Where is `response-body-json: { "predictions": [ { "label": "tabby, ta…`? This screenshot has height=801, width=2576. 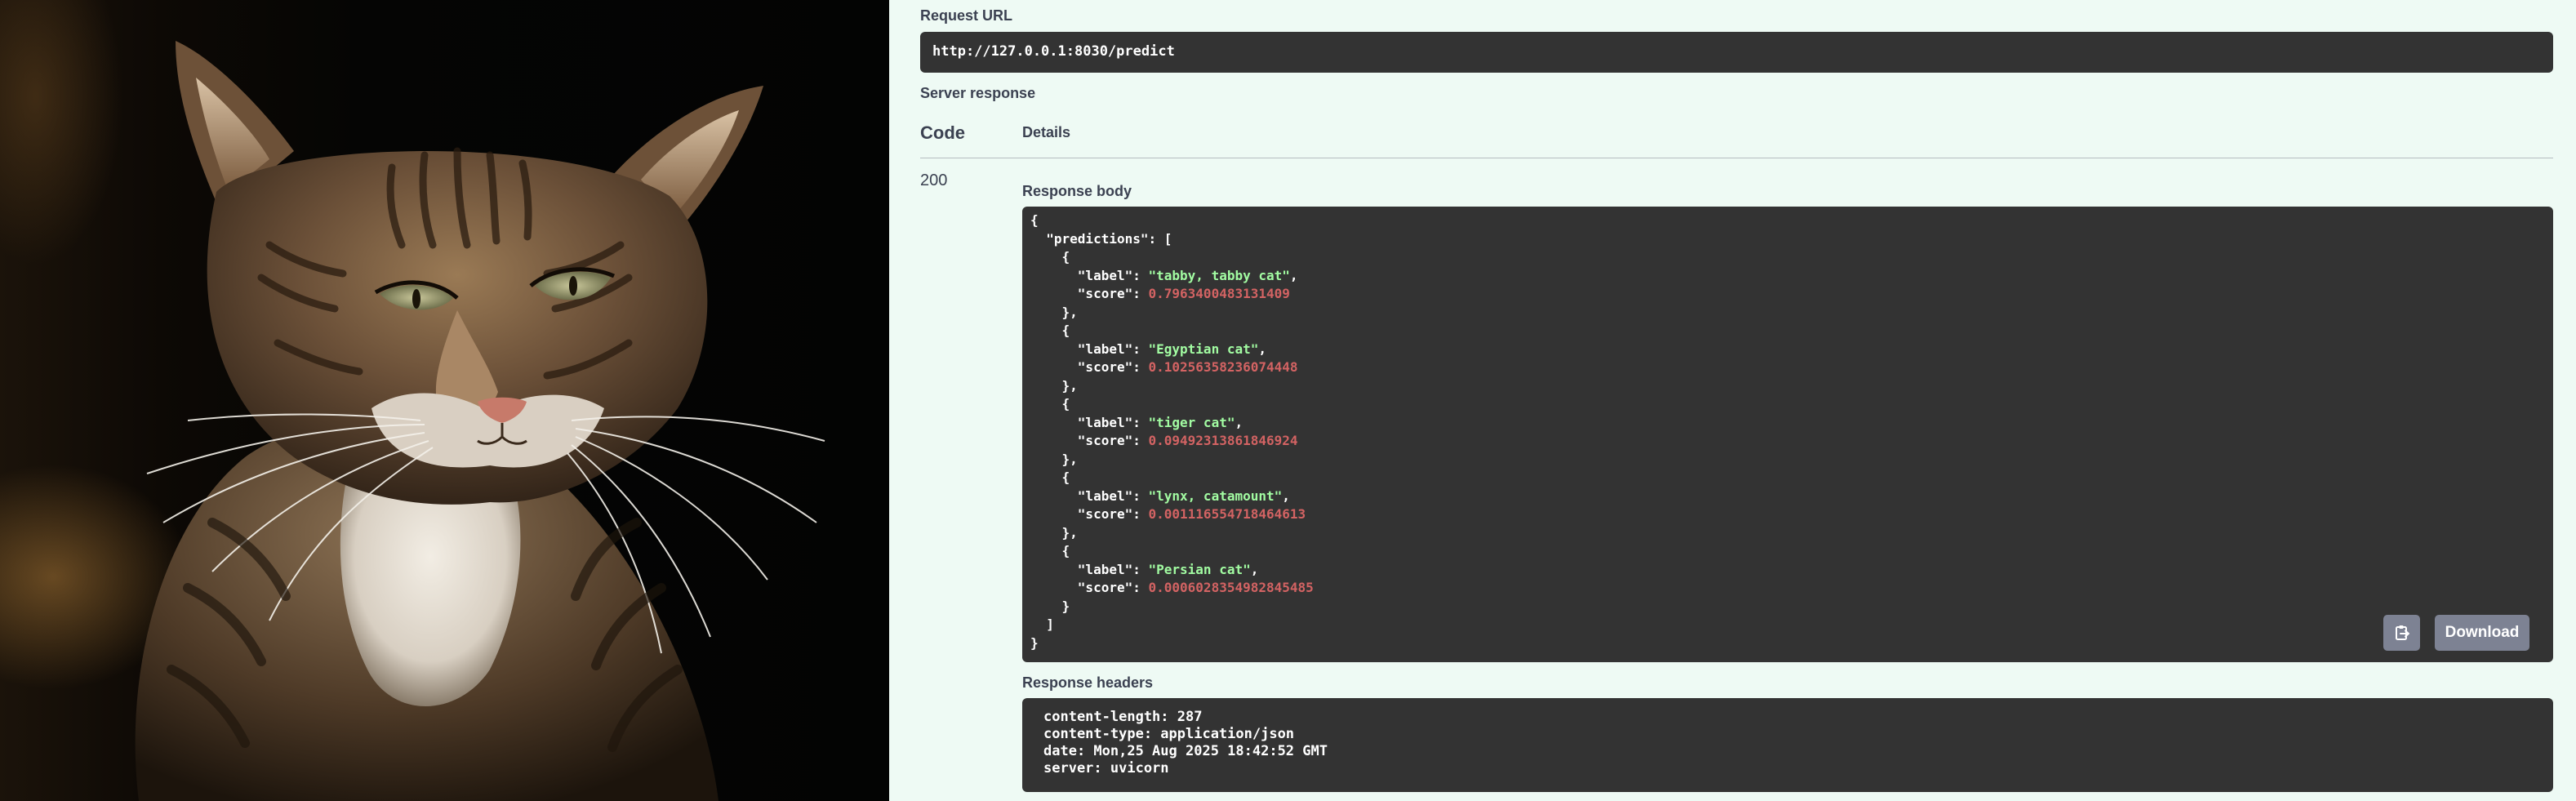 response-body-json: { "predictions": [ { "label": "tabby, ta… is located at coordinates (1172, 432).